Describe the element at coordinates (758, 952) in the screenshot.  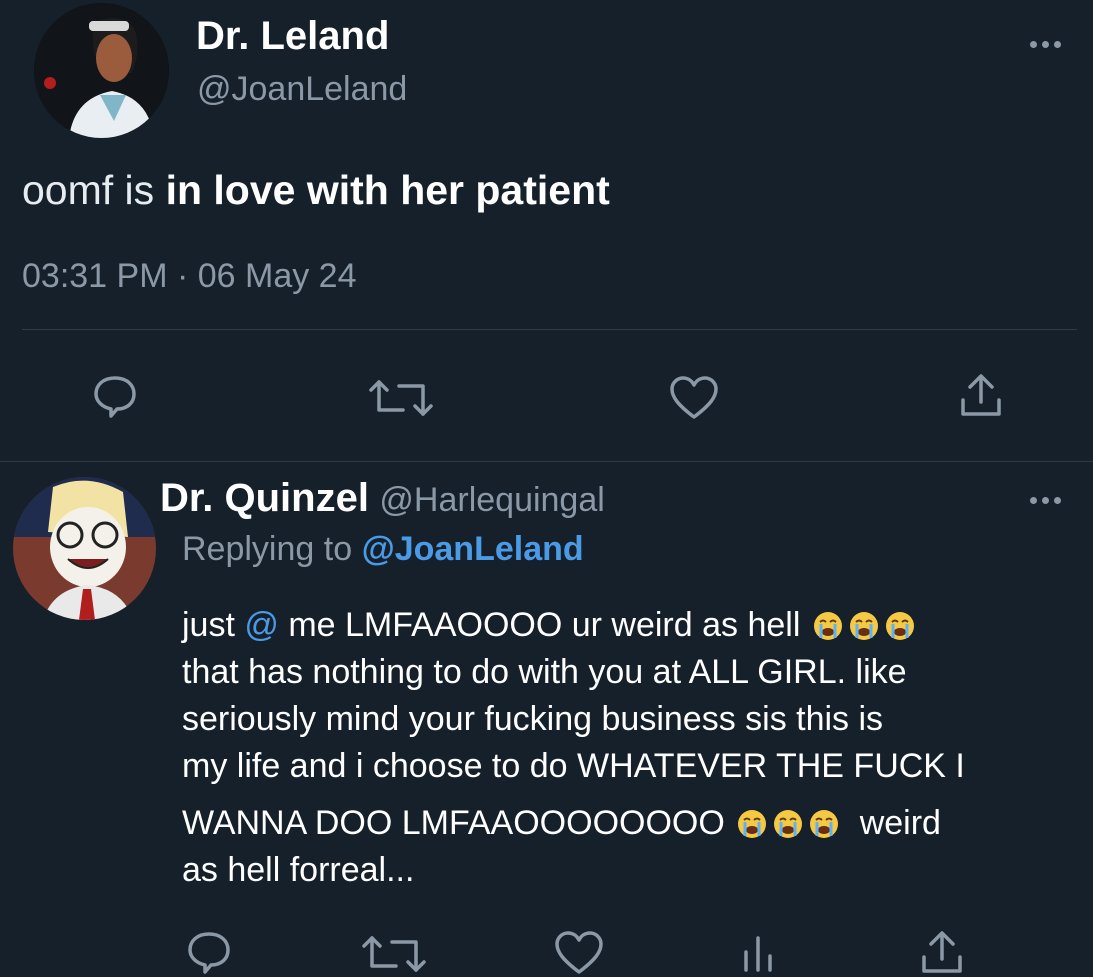
I see `analytics-icon` at that location.